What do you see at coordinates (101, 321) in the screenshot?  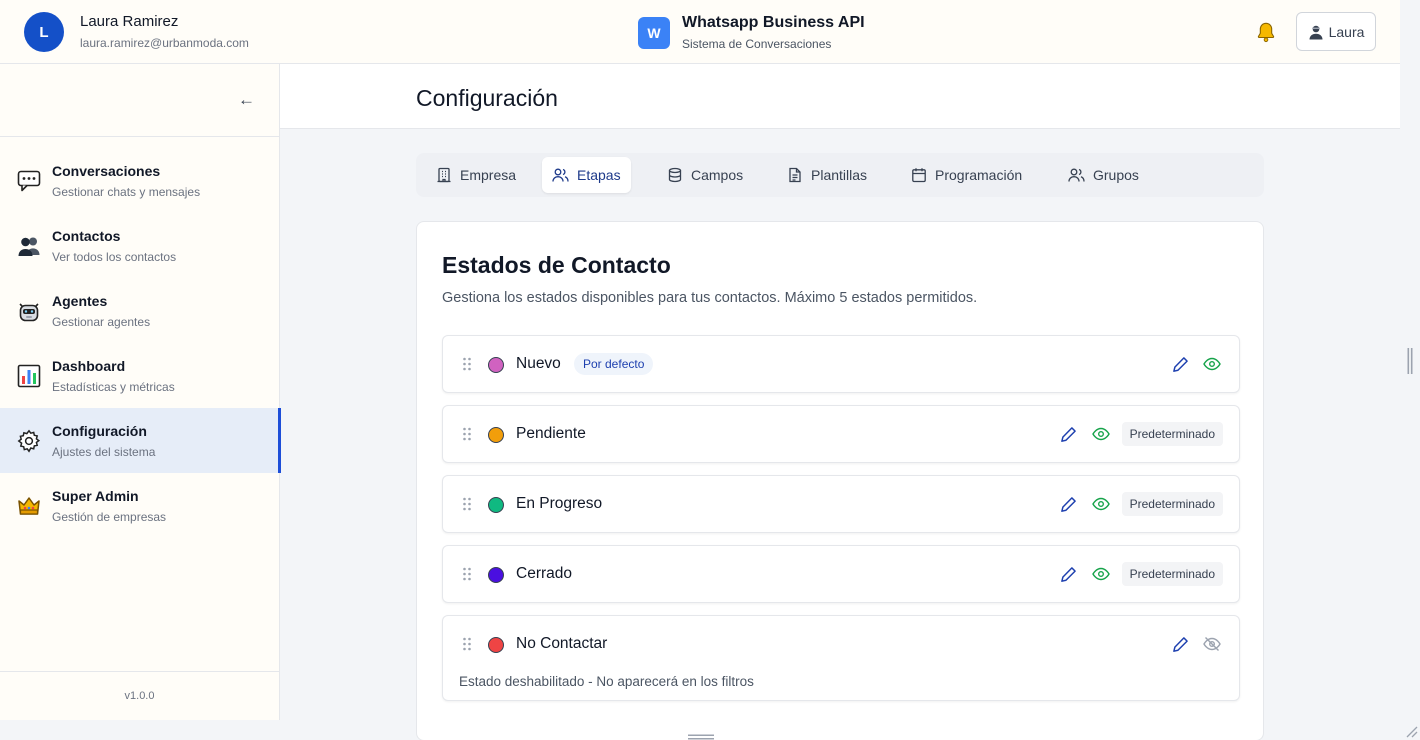 I see `nav-description: Gestionar agentes` at bounding box center [101, 321].